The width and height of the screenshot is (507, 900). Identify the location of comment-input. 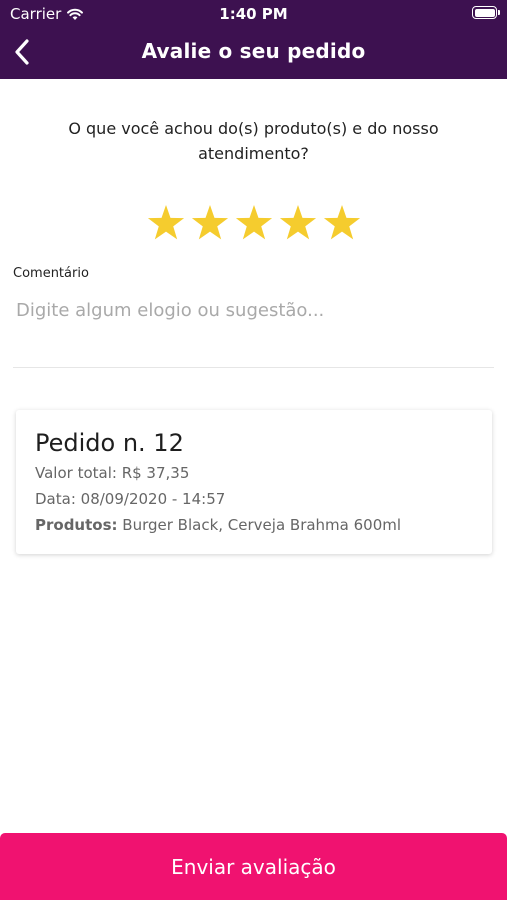
(253, 331).